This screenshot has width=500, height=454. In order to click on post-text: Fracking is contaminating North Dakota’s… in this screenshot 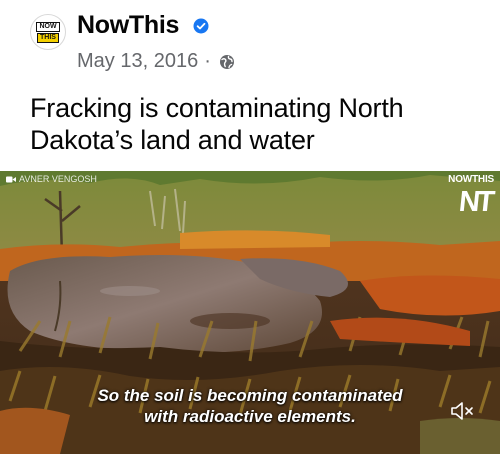, I will do `click(217, 124)`.